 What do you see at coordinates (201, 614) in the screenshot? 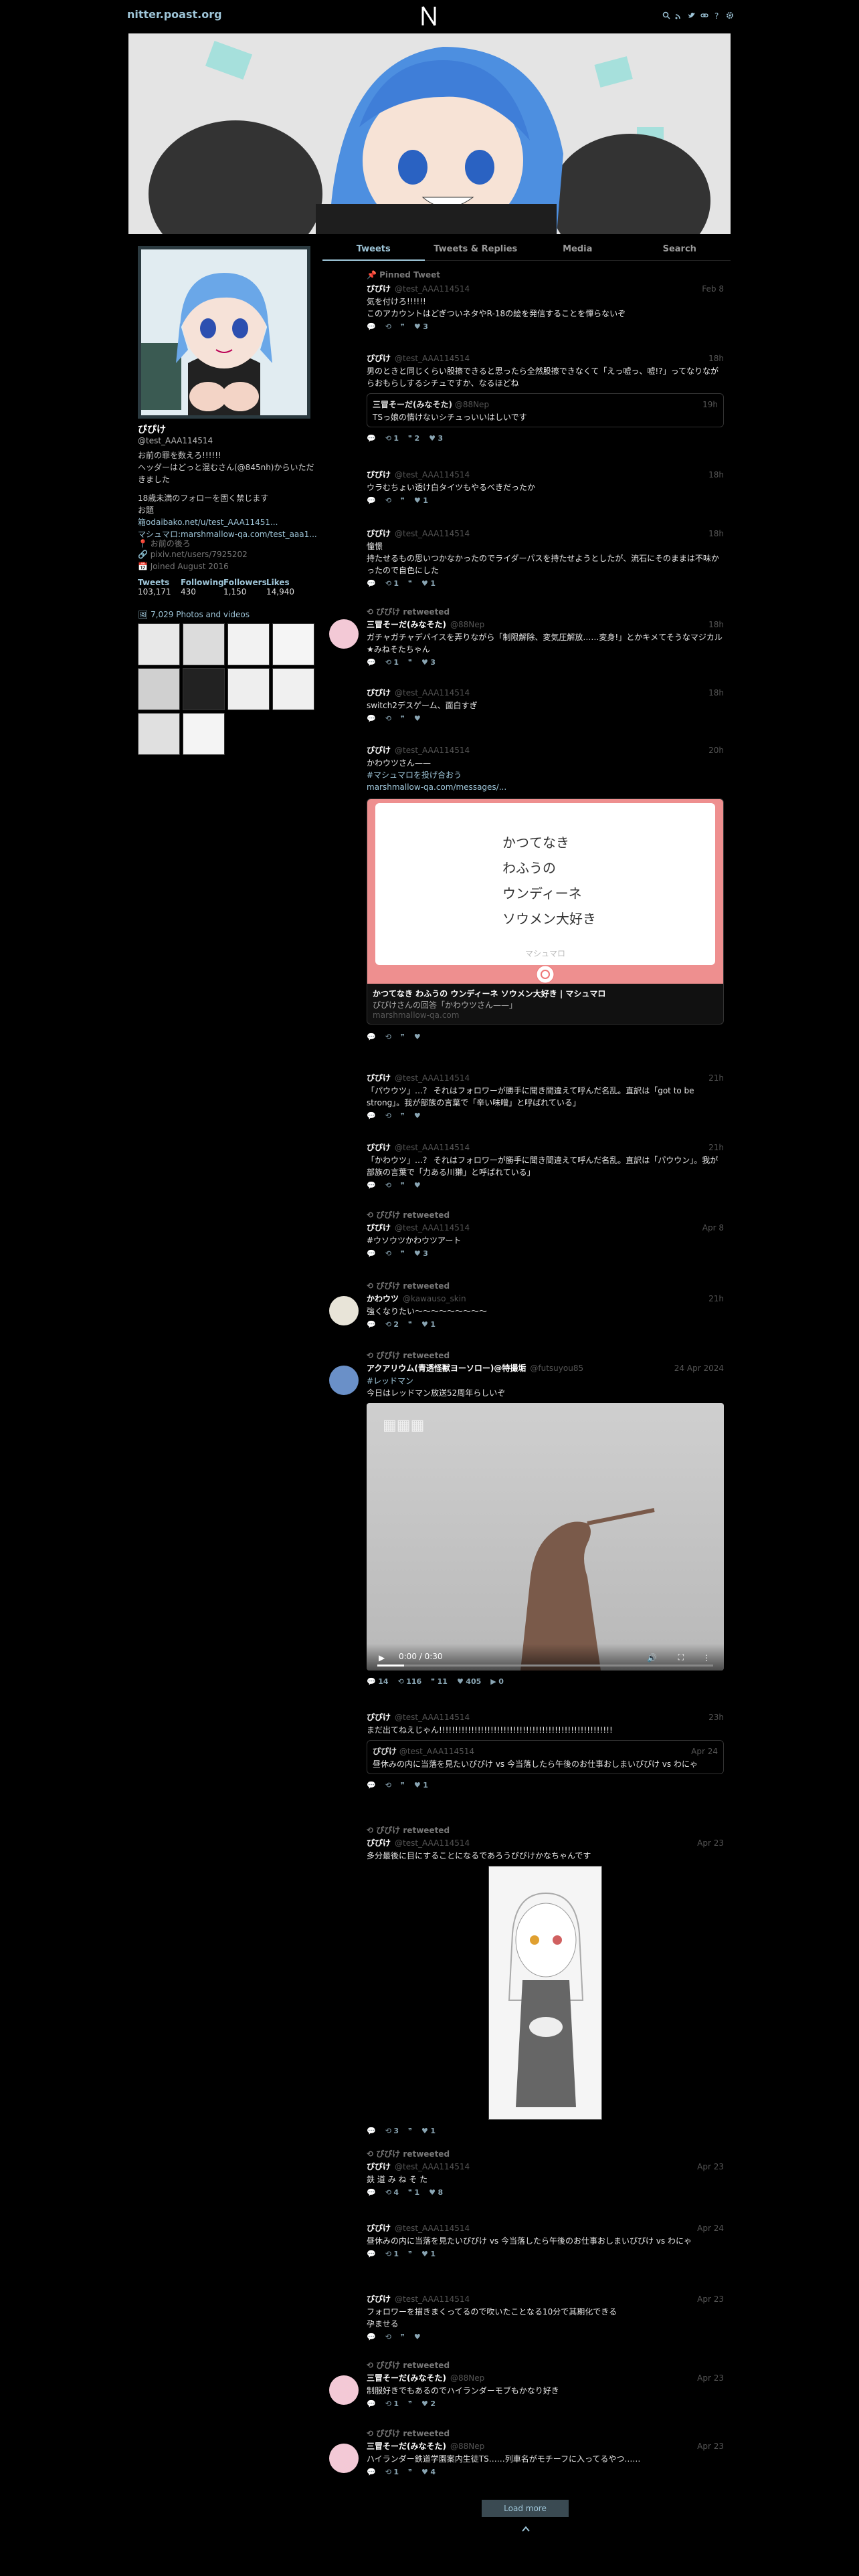
I see `photos-text: 7,029 Photos and videos` at bounding box center [201, 614].